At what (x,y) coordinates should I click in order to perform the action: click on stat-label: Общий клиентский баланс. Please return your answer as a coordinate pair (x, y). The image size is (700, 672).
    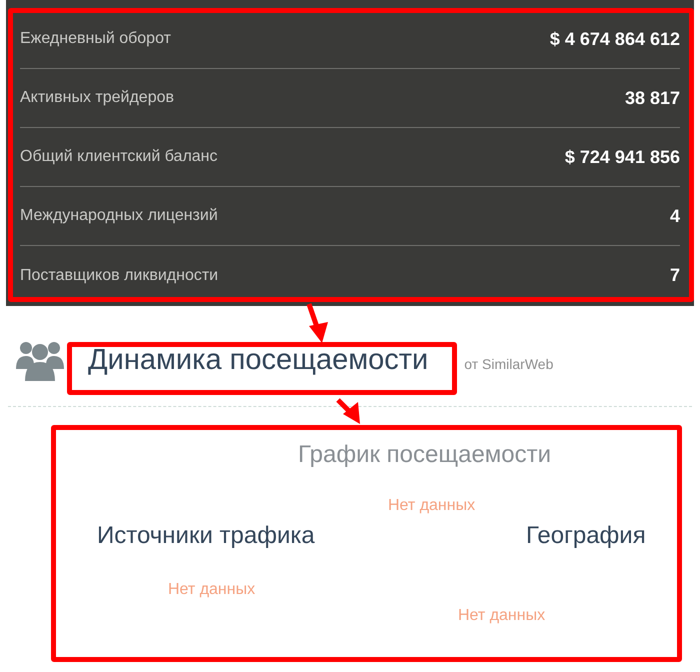
    Looking at the image, I should click on (119, 157).